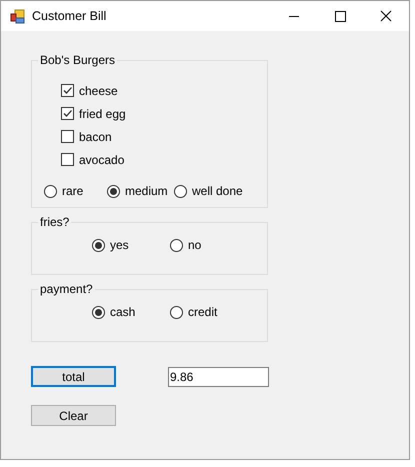  What do you see at coordinates (55, 222) in the screenshot?
I see `group-title: fries?` at bounding box center [55, 222].